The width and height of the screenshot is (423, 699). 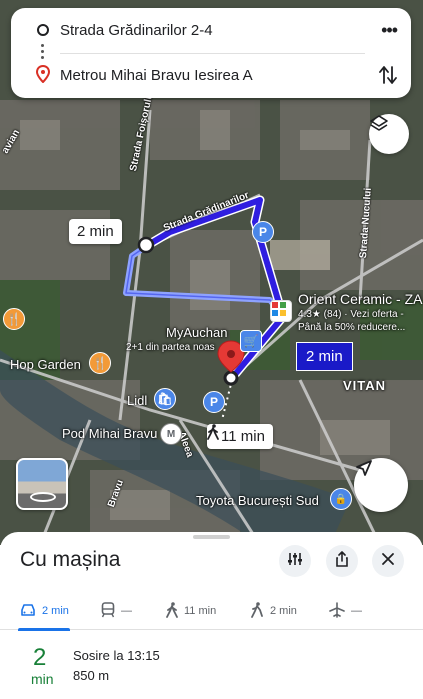 What do you see at coordinates (283, 611) in the screenshot?
I see `tab-ride-label: 2 min` at bounding box center [283, 611].